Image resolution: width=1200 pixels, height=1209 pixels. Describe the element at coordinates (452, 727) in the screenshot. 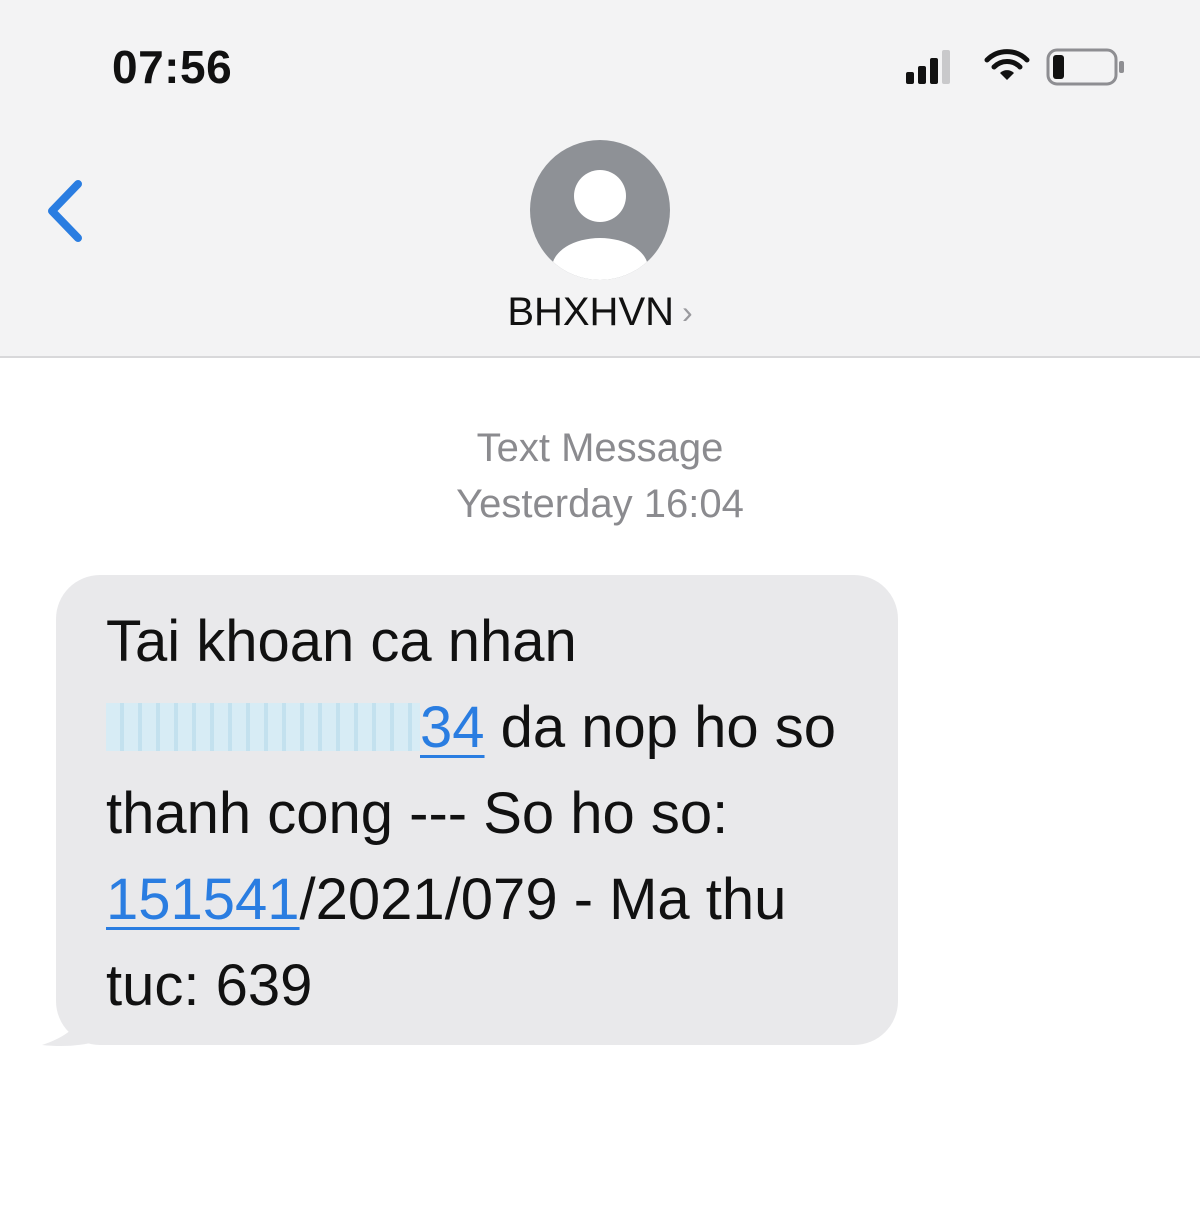

I see `account-suffix: 34` at that location.